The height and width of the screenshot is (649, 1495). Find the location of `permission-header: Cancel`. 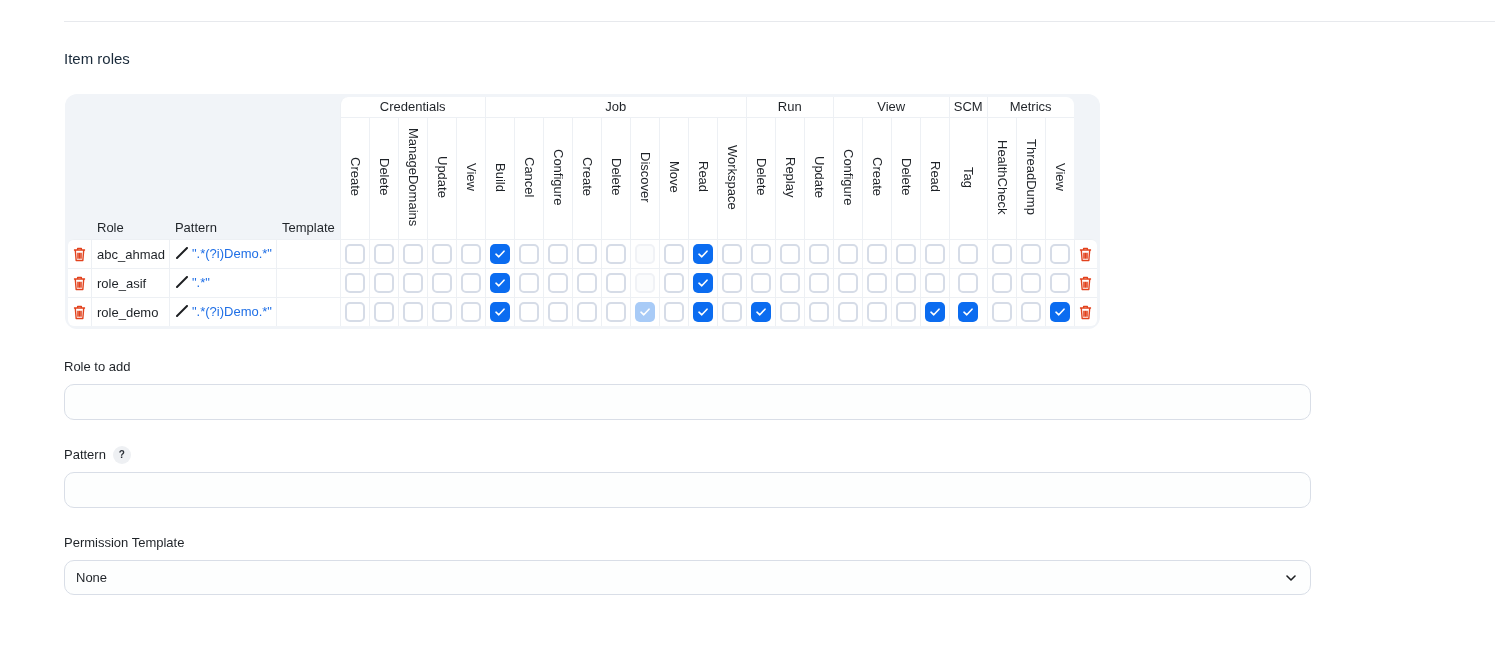

permission-header: Cancel is located at coordinates (528, 177).